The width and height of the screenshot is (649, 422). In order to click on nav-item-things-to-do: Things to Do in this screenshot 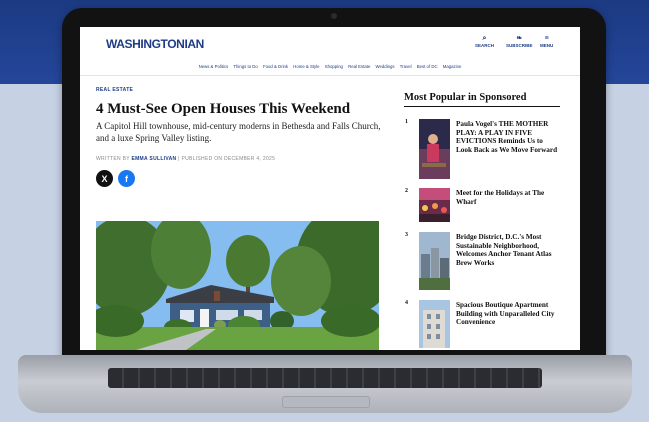, I will do `click(245, 66)`.